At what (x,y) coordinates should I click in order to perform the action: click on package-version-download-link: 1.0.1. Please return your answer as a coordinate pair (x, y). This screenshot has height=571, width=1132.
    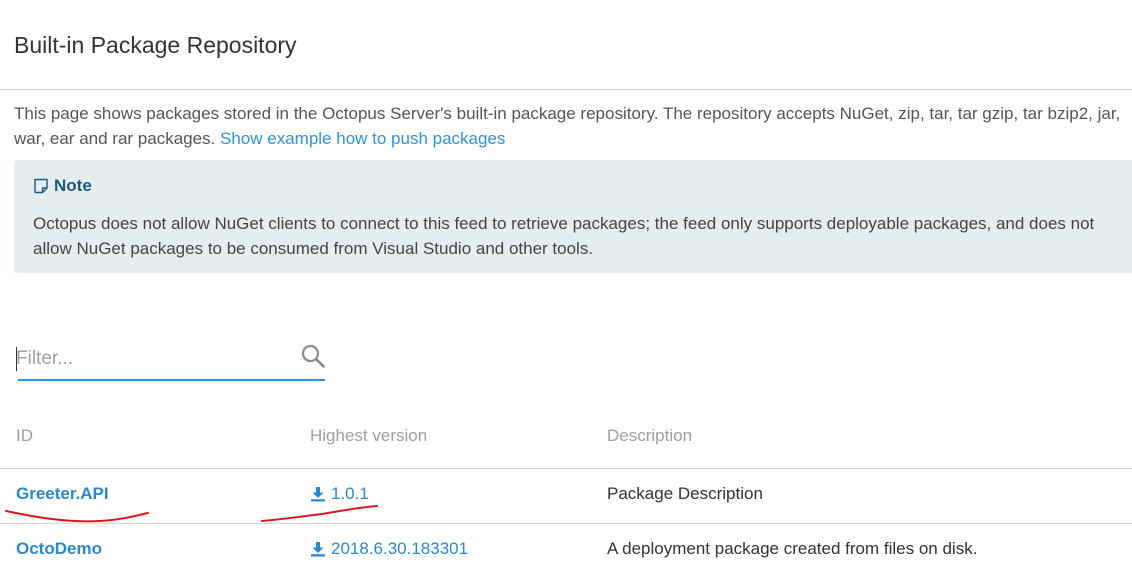
    Looking at the image, I should click on (339, 494).